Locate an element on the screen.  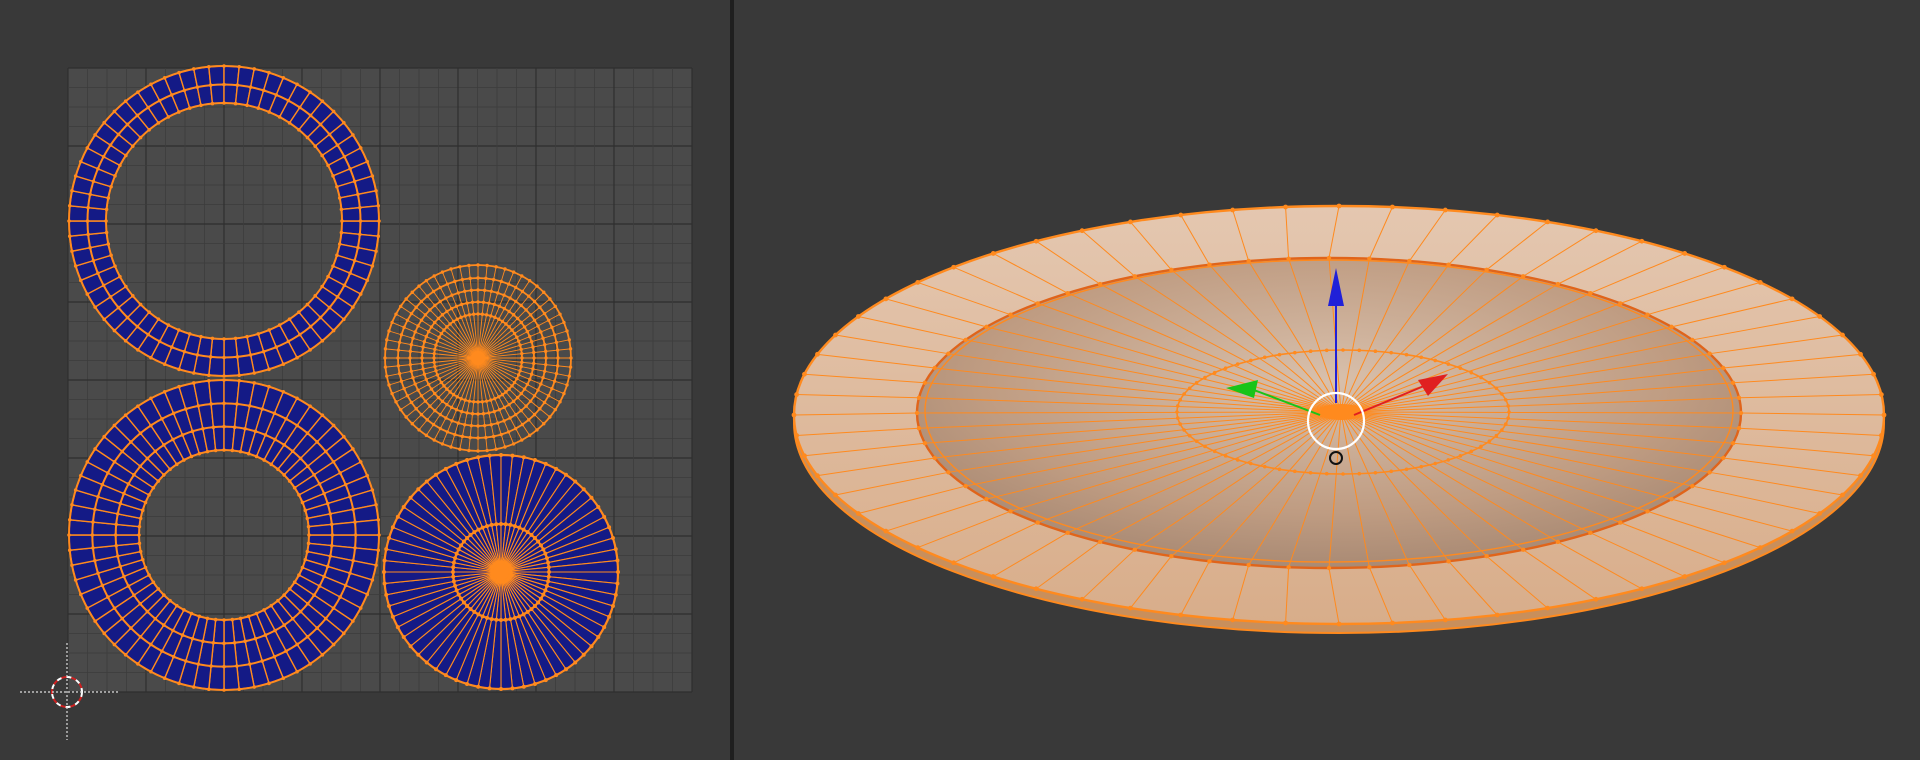
uv-island-center-top is located at coordinates (478, 358).